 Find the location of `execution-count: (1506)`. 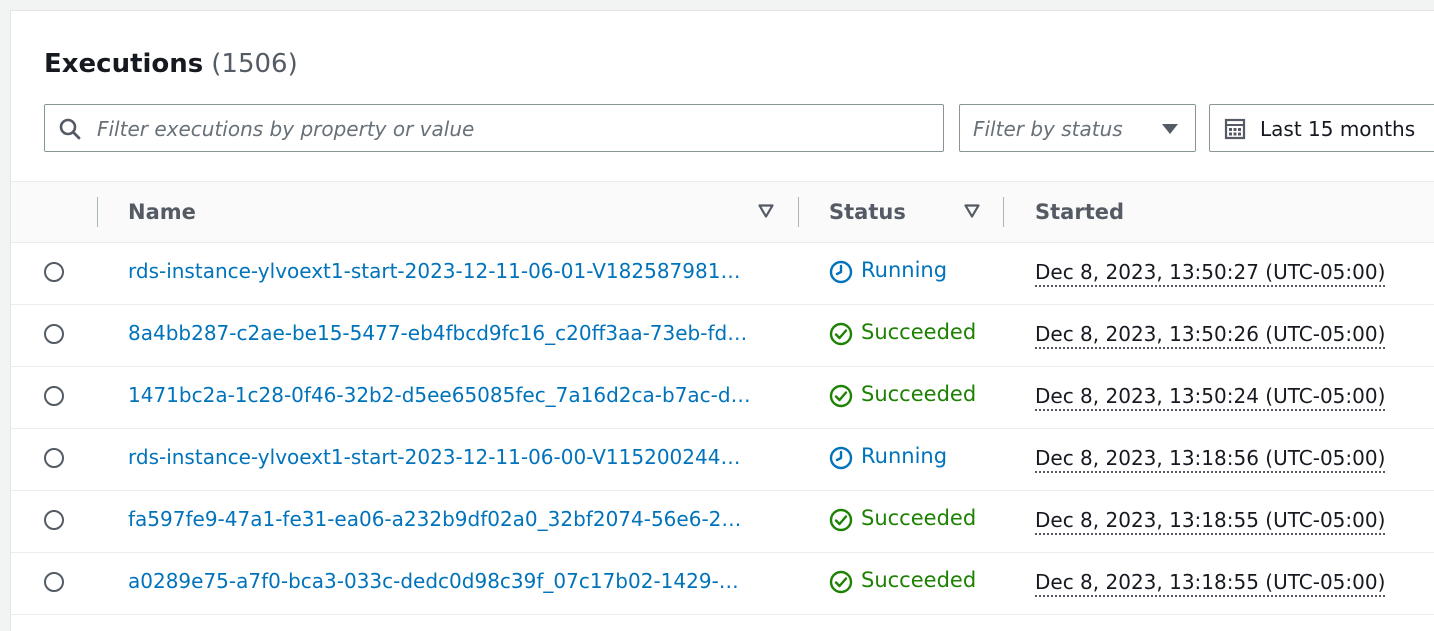

execution-count: (1506) is located at coordinates (254, 64).